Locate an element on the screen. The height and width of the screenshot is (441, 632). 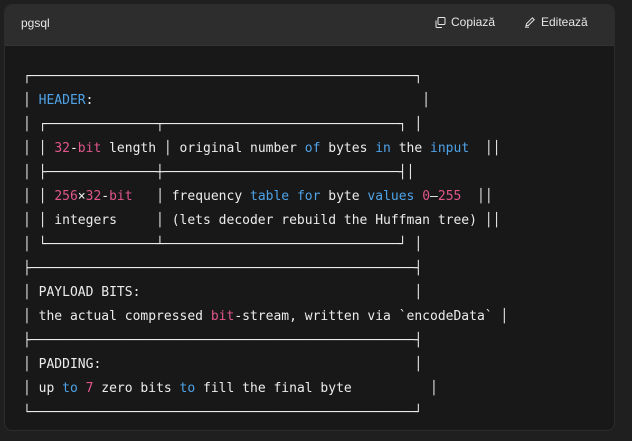
code-keyword: in is located at coordinates (383, 148).